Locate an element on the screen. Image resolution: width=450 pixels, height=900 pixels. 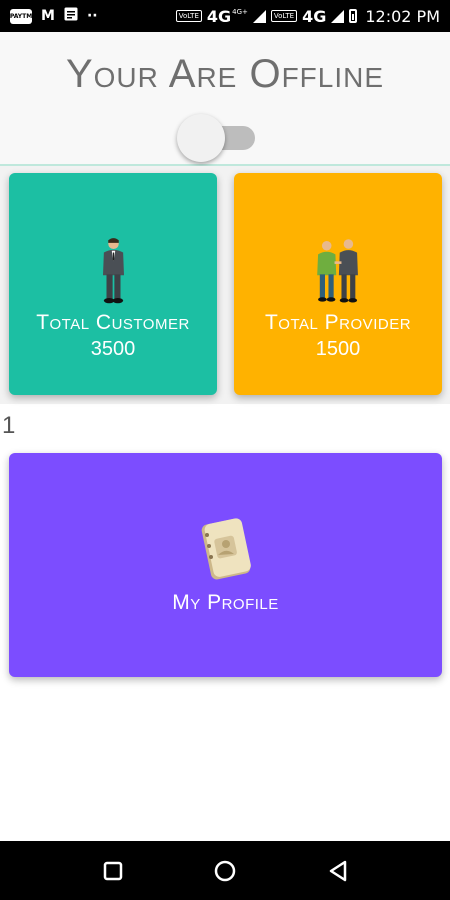
battery-icon is located at coordinates (353, 16).